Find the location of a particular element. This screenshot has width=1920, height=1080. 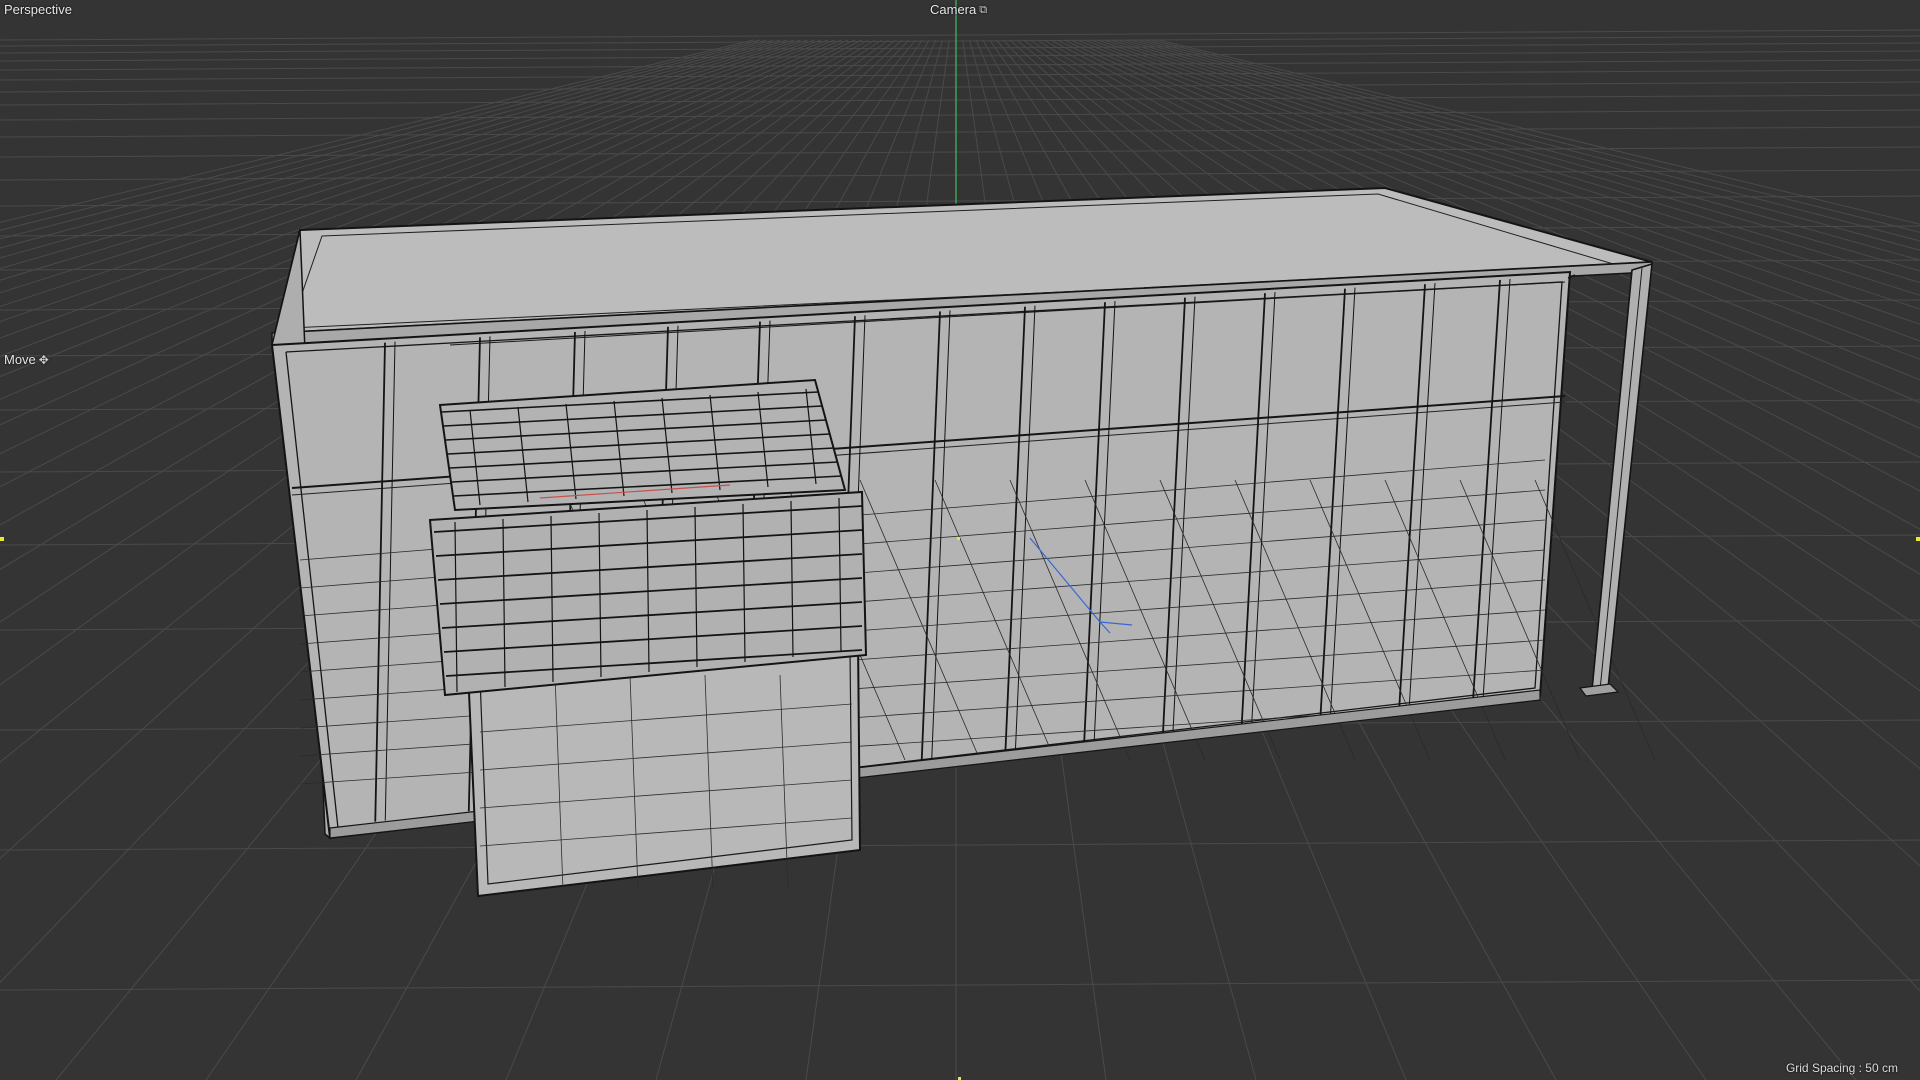

camera-label-text: Camera is located at coordinates (953, 9).